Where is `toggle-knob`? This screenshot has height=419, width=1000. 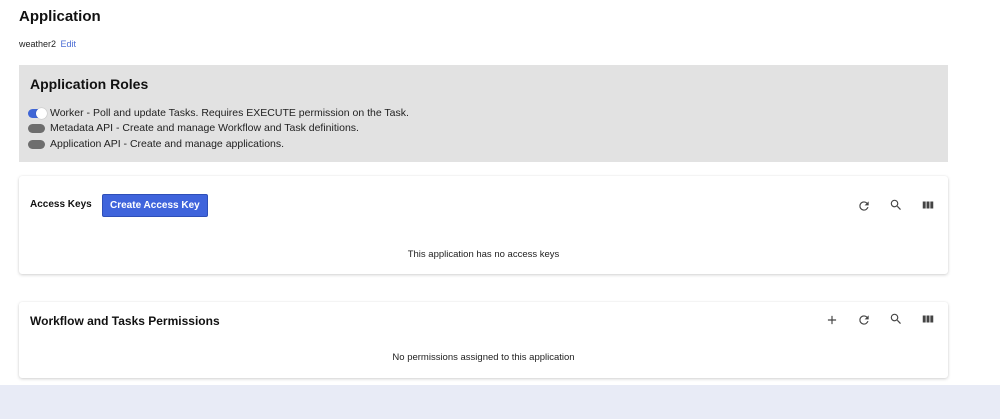
toggle-knob is located at coordinates (41, 113).